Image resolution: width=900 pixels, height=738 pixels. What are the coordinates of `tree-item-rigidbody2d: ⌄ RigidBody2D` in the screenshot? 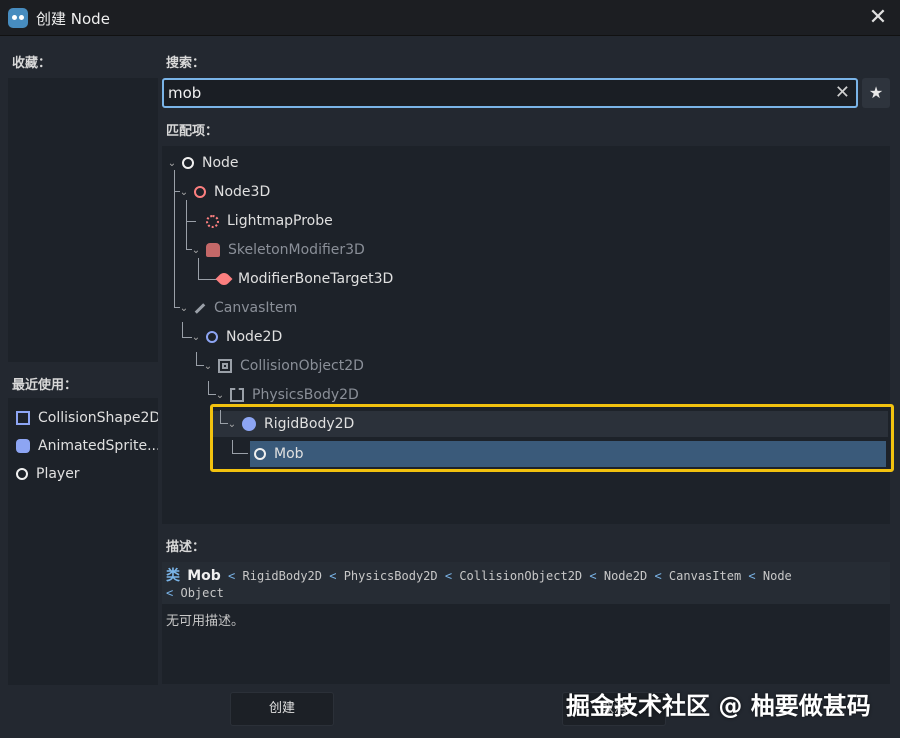 It's located at (290, 424).